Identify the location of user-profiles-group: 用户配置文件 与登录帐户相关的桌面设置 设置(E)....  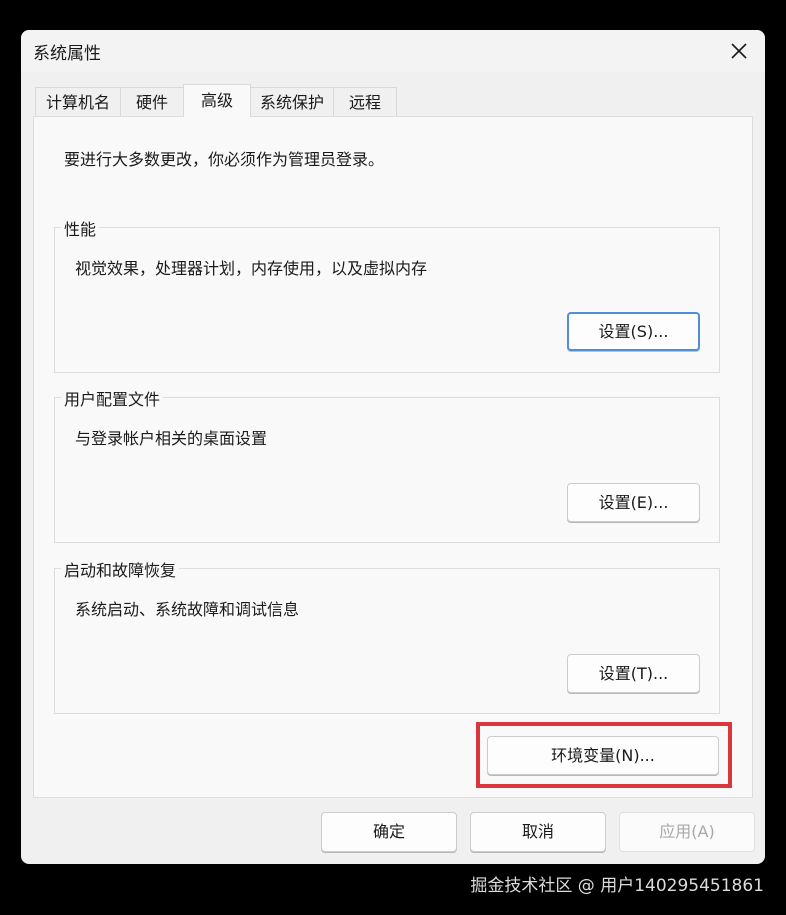
(387, 464).